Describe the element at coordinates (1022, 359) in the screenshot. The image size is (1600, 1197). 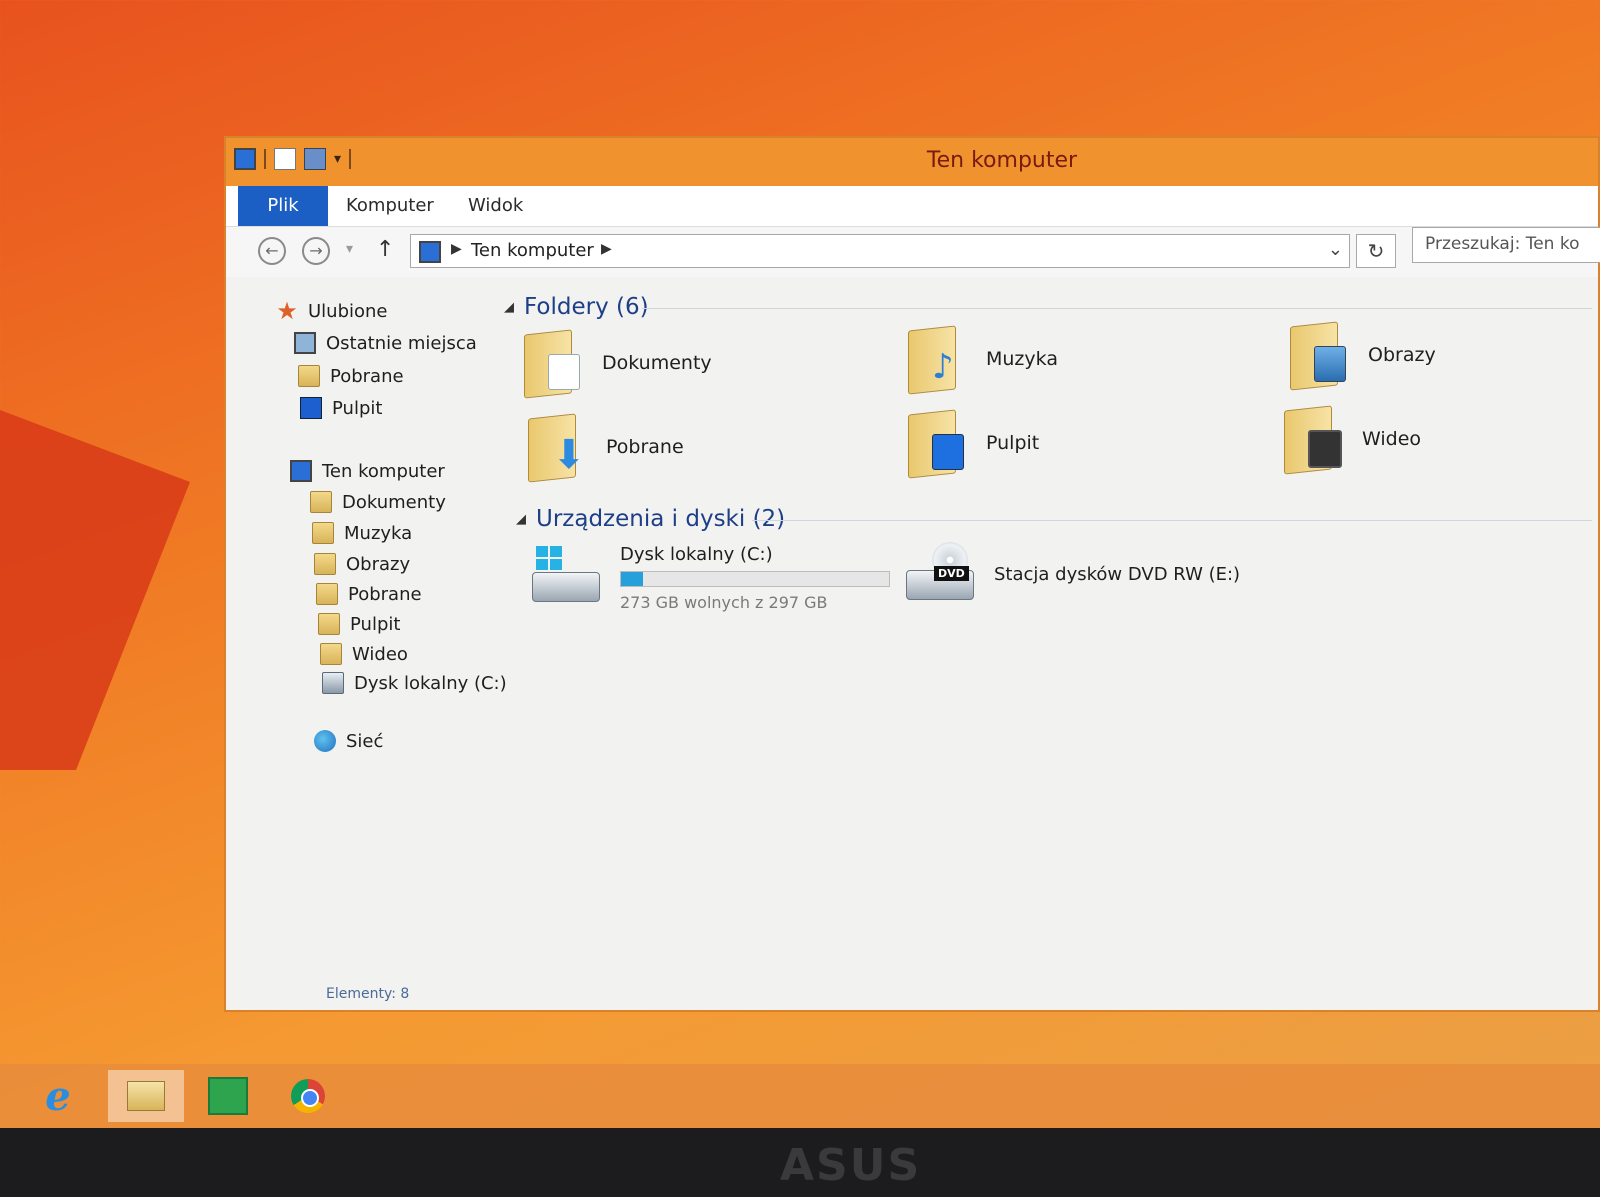
I see `folder-label: Muzyka` at that location.